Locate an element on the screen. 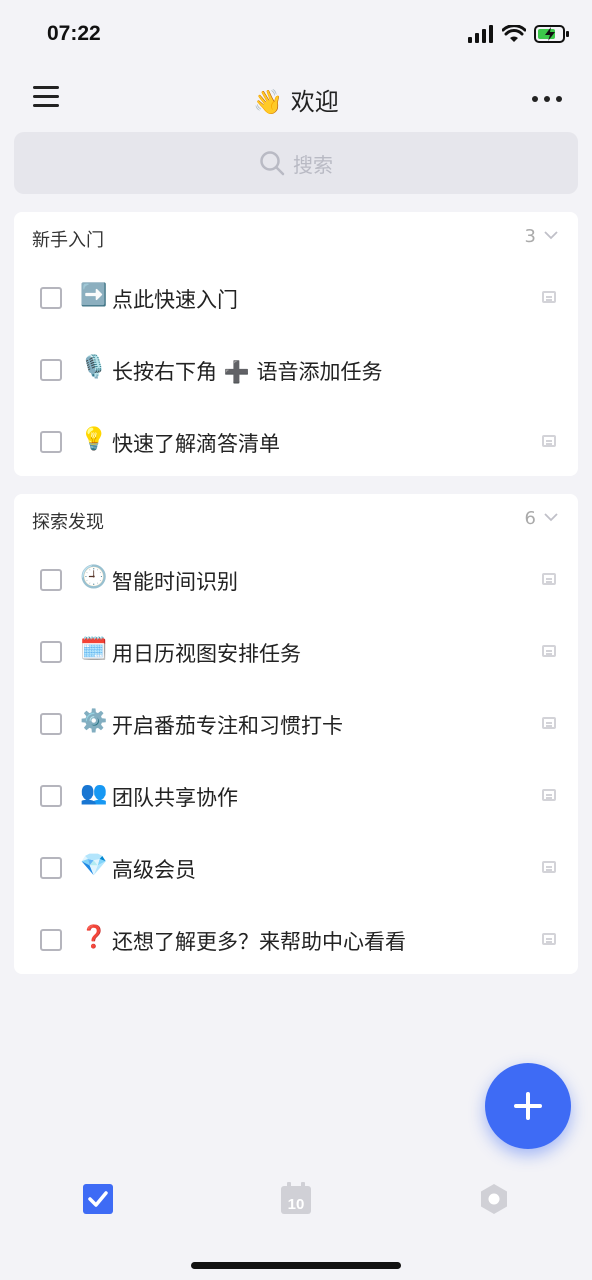 The height and width of the screenshot is (1280, 592). tab-tasks is located at coordinates (98, 1199).